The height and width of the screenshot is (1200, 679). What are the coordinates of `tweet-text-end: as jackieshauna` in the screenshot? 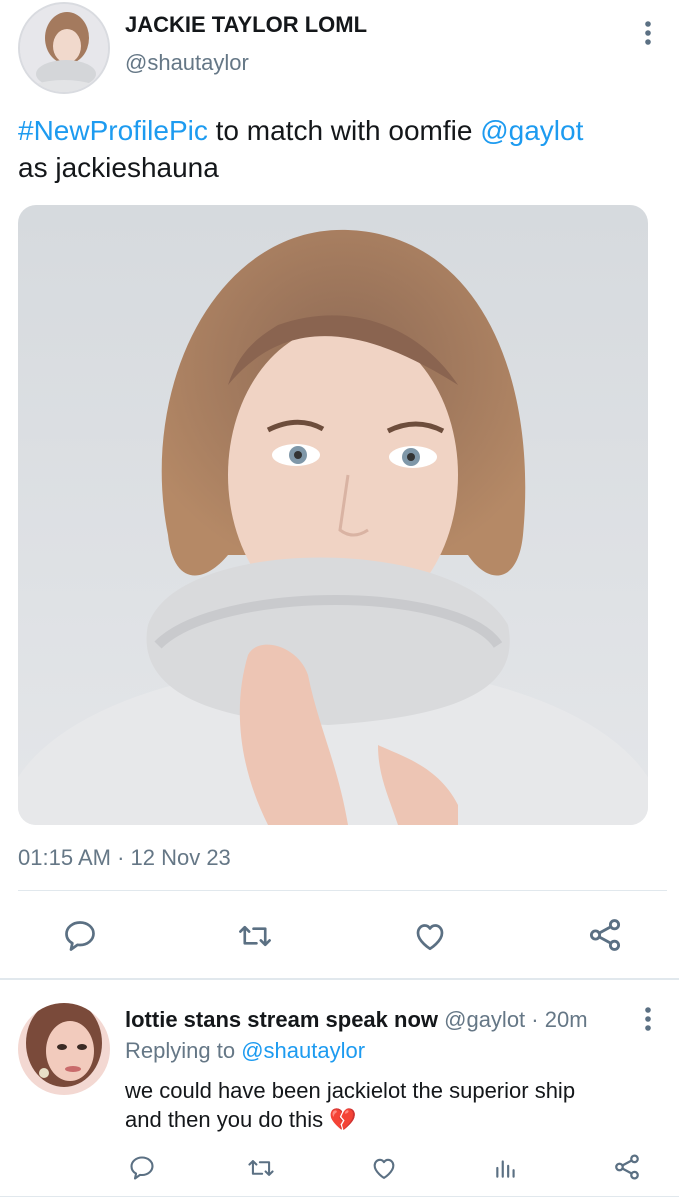 It's located at (118, 167).